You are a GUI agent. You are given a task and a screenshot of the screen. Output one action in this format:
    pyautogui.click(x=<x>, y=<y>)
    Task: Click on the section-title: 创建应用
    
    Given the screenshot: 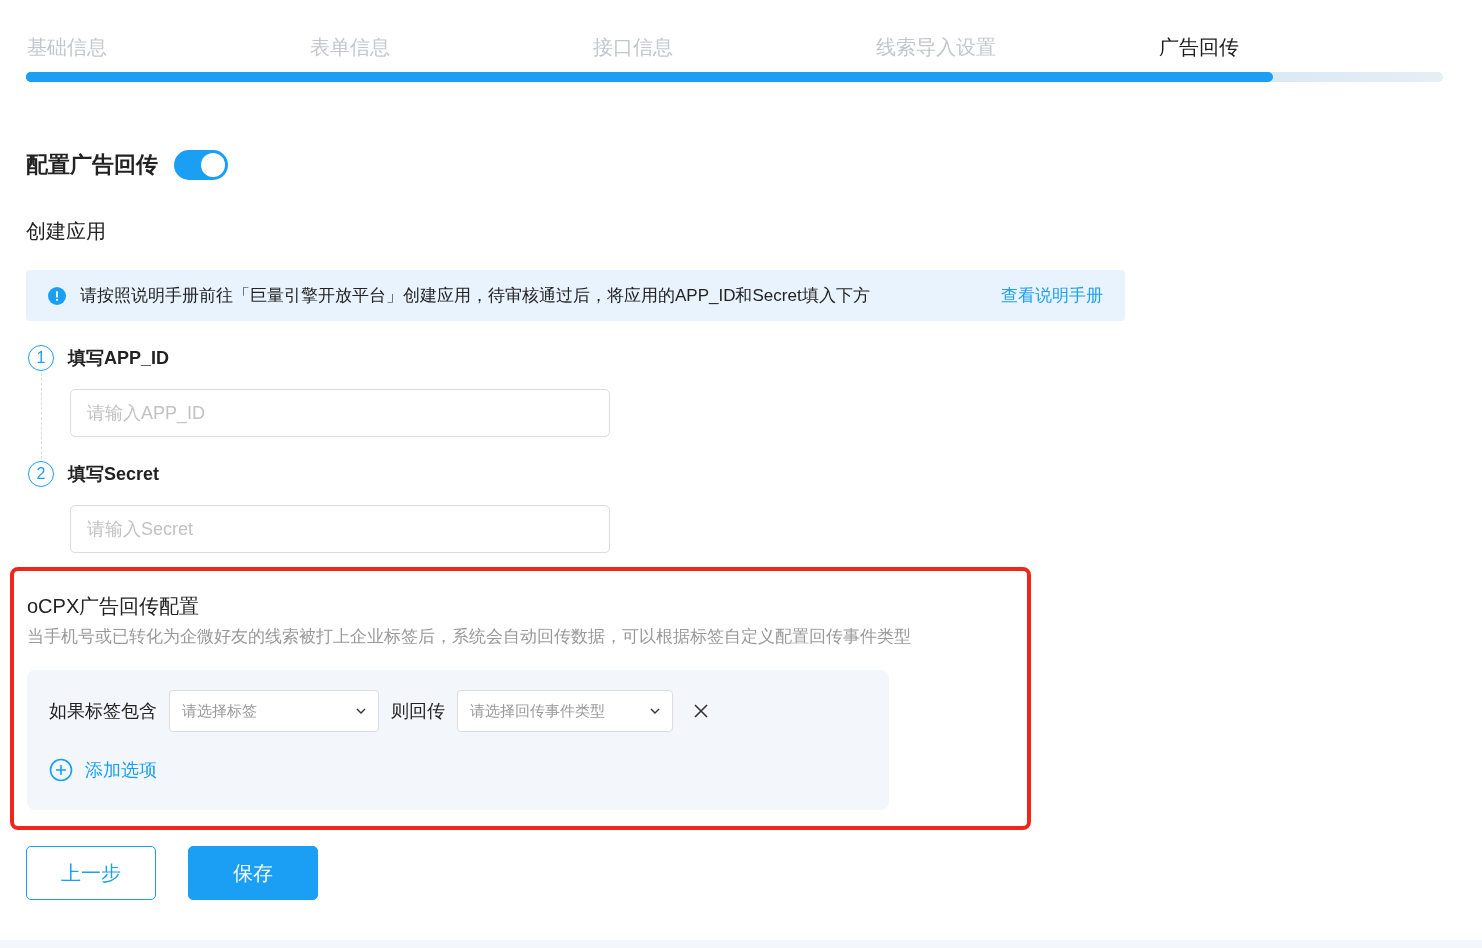 What is the action you would take?
    pyautogui.click(x=66, y=231)
    